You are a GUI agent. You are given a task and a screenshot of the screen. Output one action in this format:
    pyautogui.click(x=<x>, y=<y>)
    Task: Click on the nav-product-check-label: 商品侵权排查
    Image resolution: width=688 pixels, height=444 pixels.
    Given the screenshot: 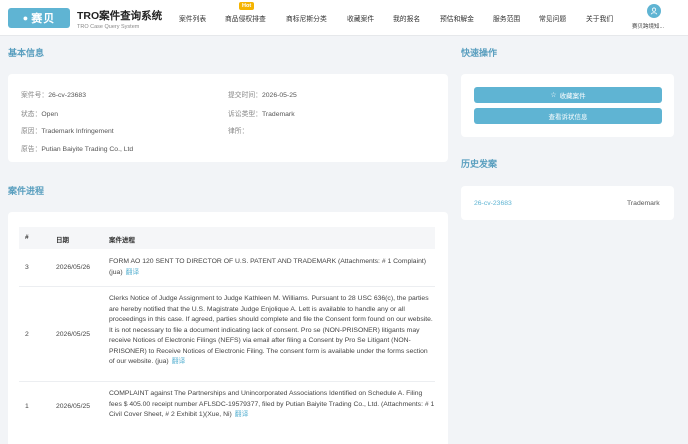 What is the action you would take?
    pyautogui.click(x=245, y=19)
    